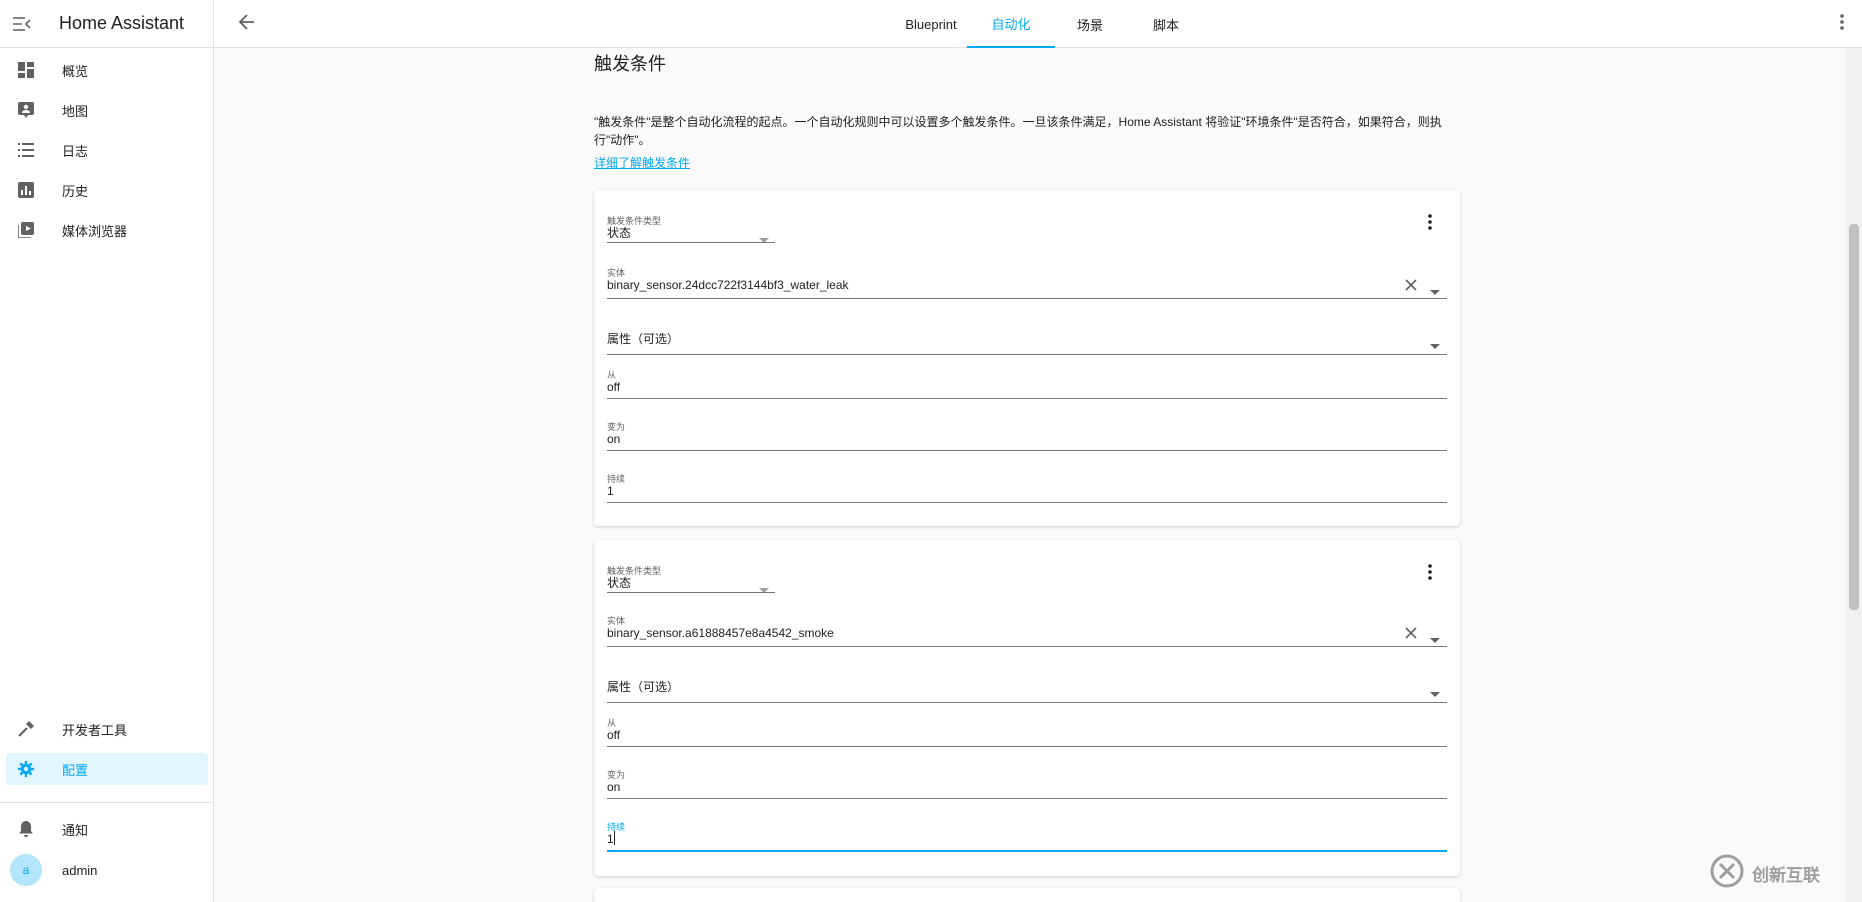  I want to click on user-avatar: a, so click(26, 870).